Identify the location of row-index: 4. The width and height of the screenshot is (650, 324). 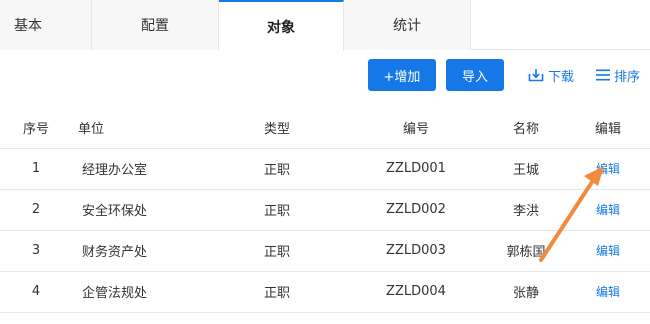
(36, 292).